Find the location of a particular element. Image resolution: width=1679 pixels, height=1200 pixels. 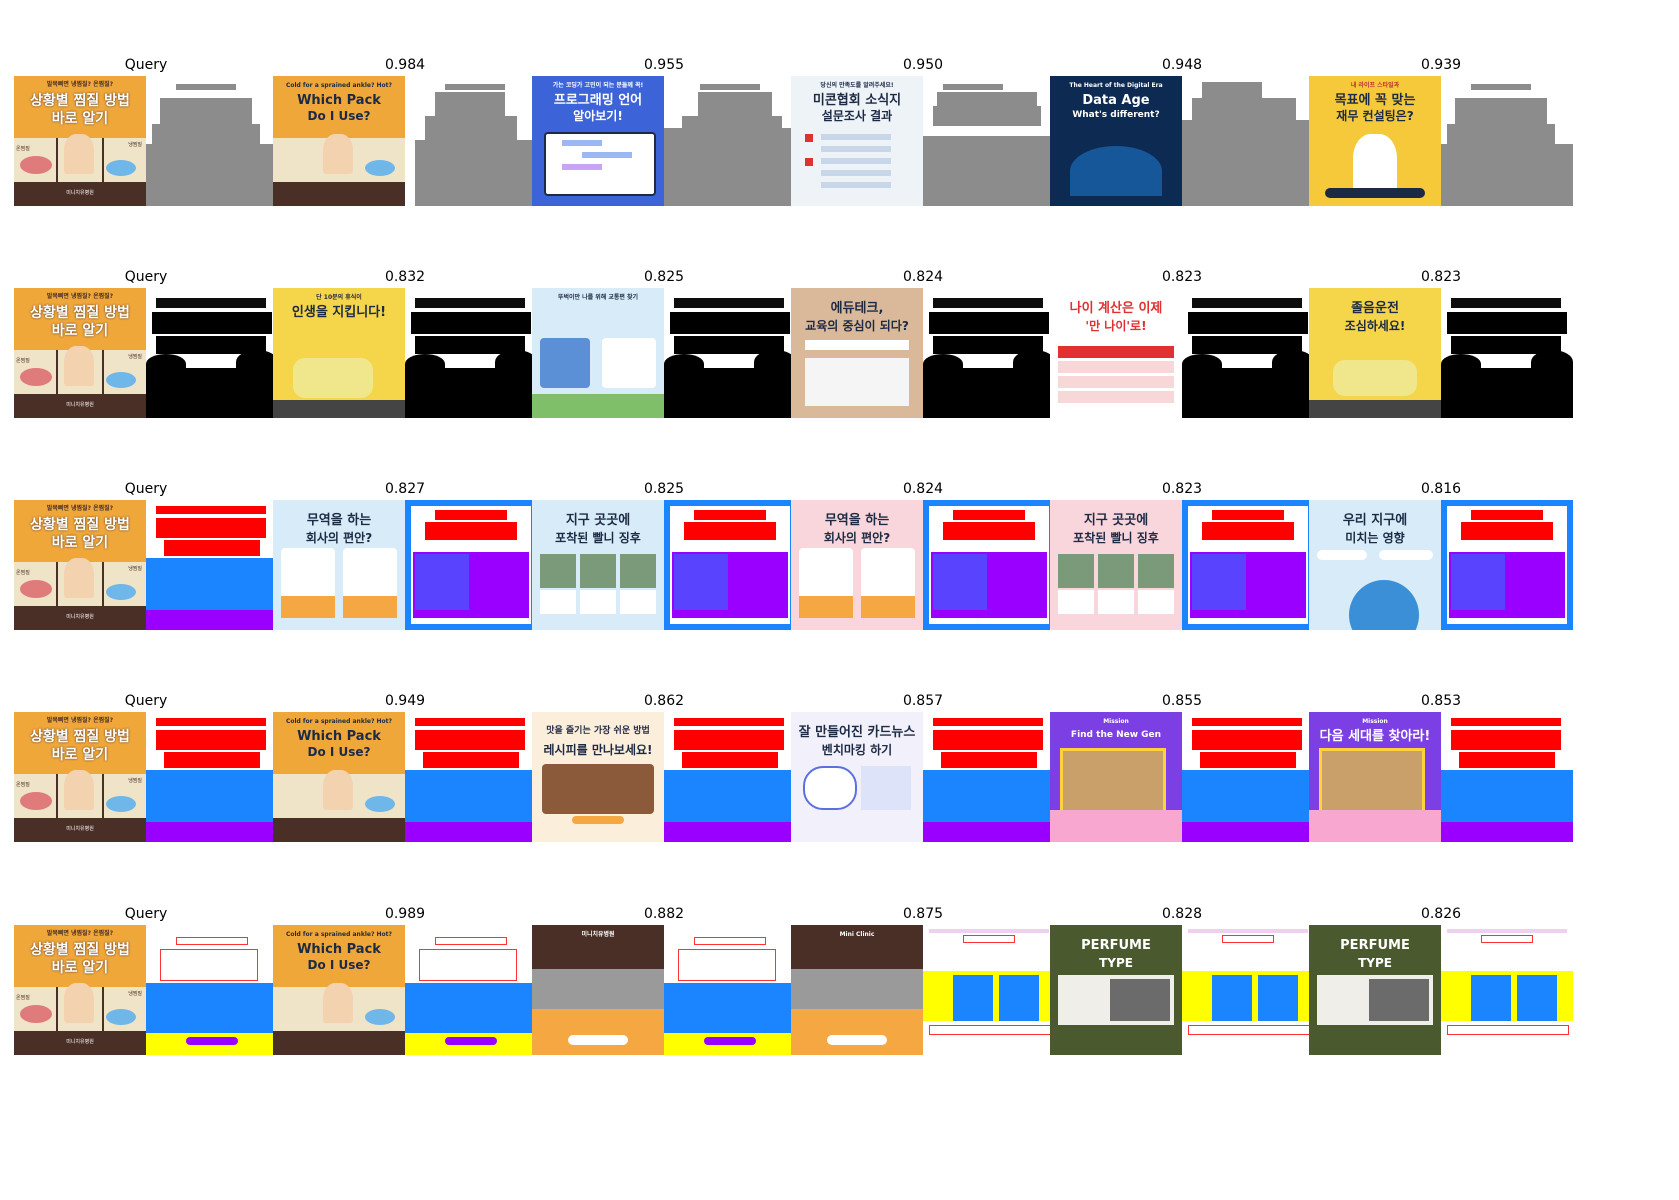

thumb-title: 포착된 빨니 징후 is located at coordinates (598, 538).